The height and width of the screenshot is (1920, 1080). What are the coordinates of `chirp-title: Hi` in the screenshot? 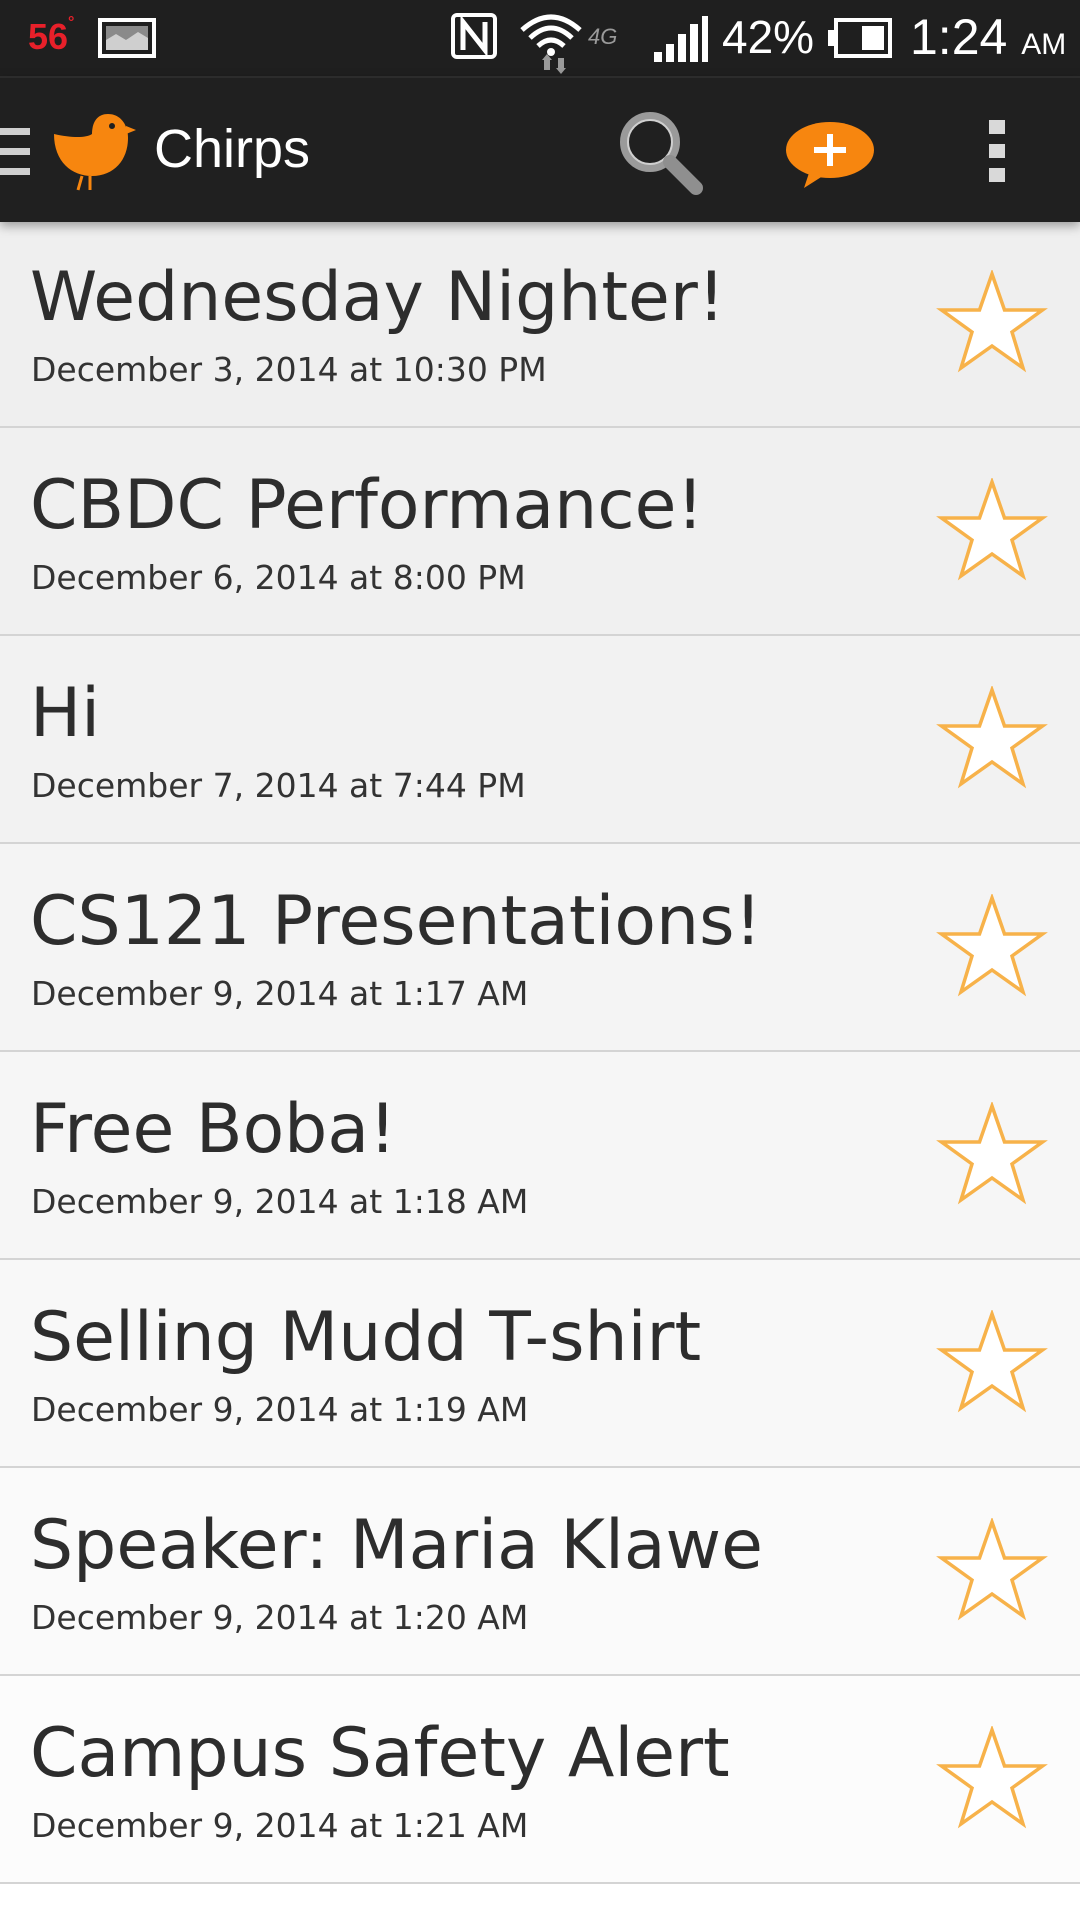 It's located at (65, 713).